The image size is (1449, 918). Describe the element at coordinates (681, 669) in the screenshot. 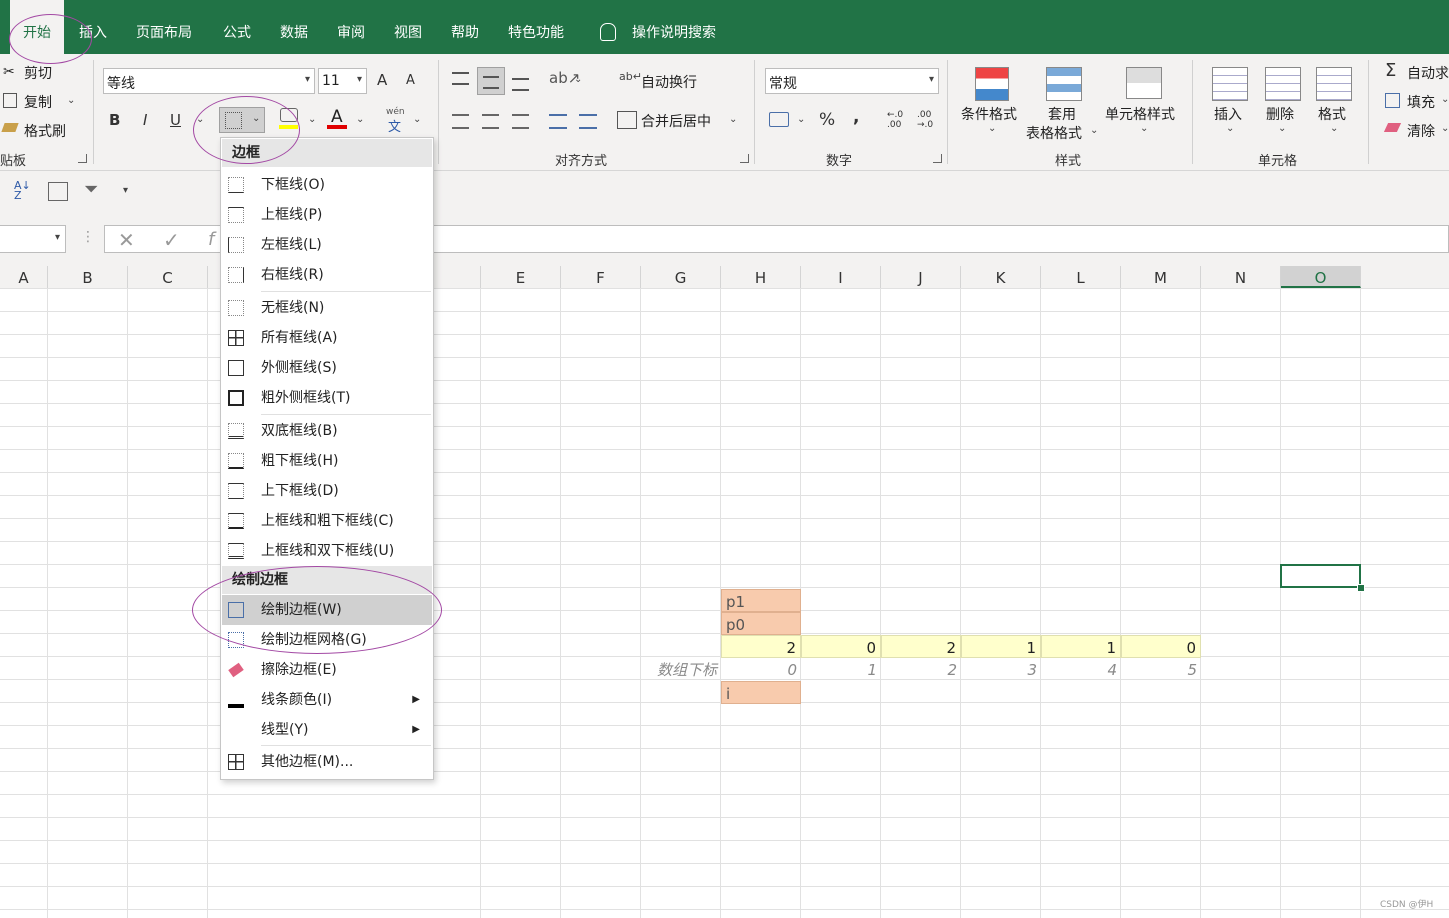

I see `cell-index-label: 数组下标` at that location.